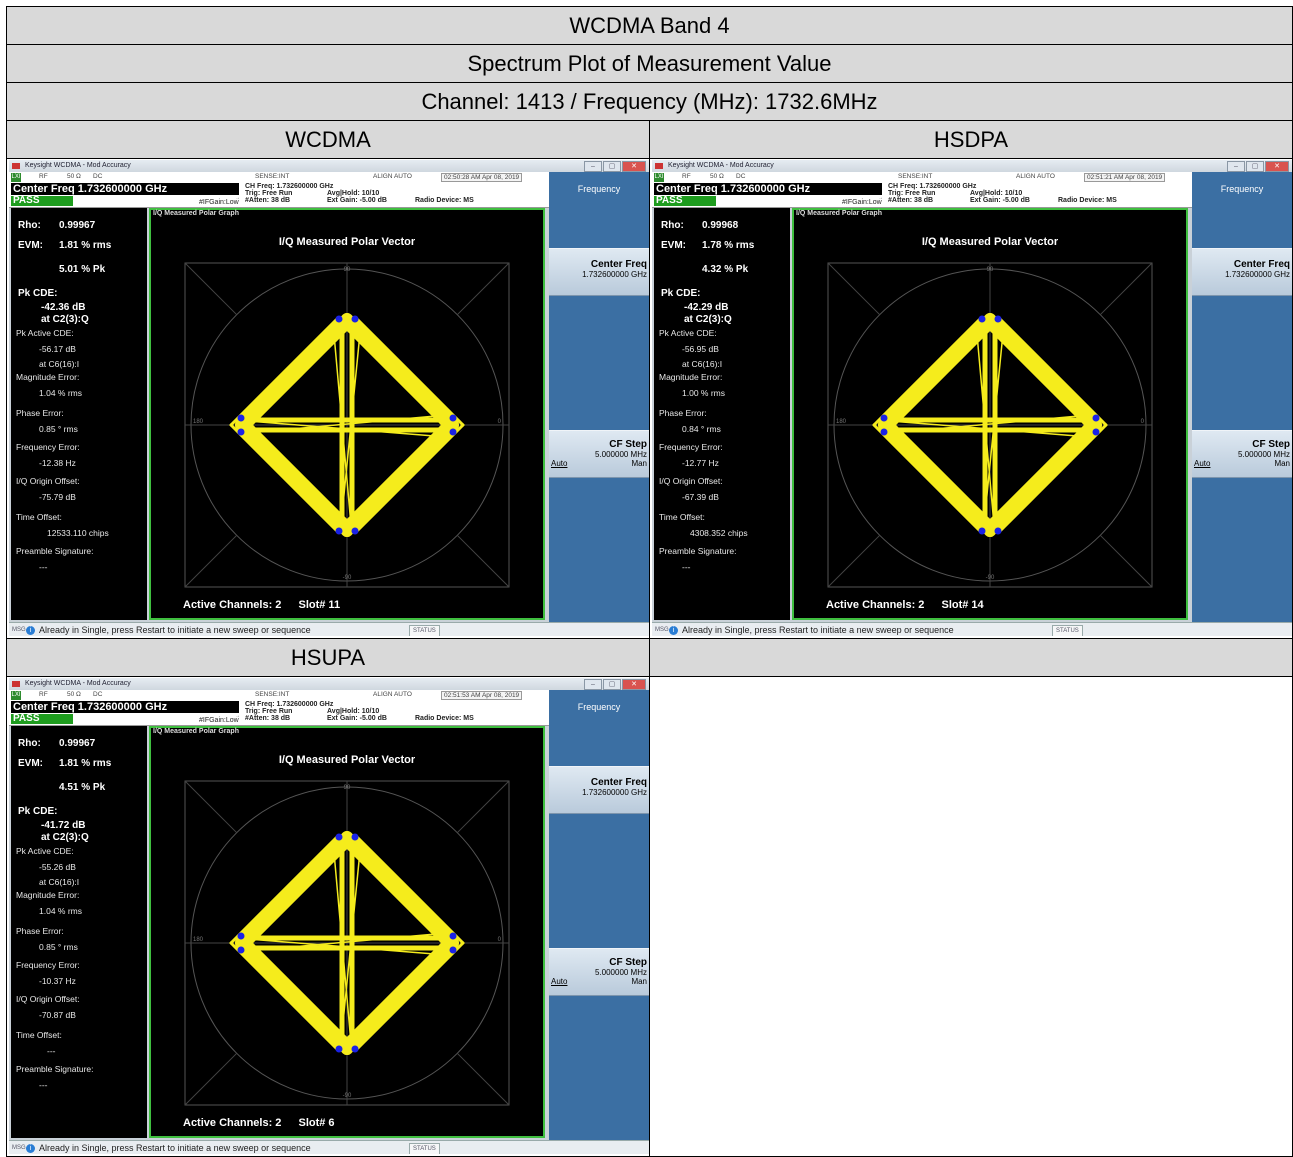 This screenshot has height=1157, width=1293. What do you see at coordinates (77, 743) in the screenshot?
I see `rho-value: 0.99967` at bounding box center [77, 743].